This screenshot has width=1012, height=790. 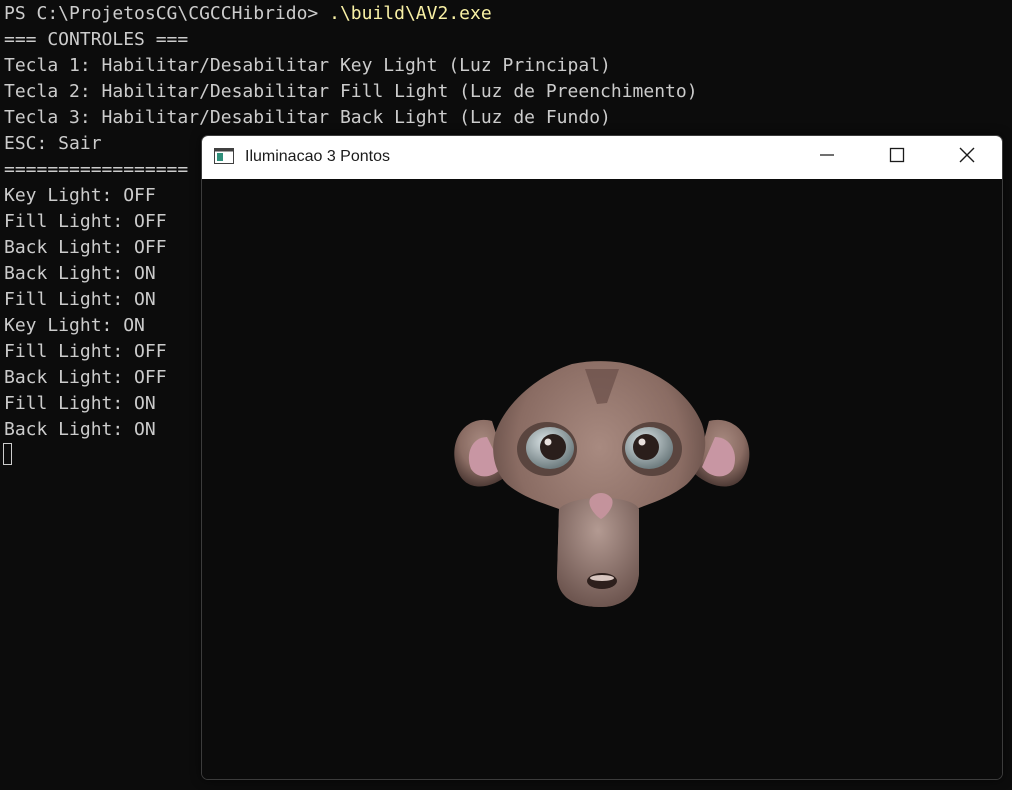 I want to click on maximize-icon, so click(x=897, y=157).